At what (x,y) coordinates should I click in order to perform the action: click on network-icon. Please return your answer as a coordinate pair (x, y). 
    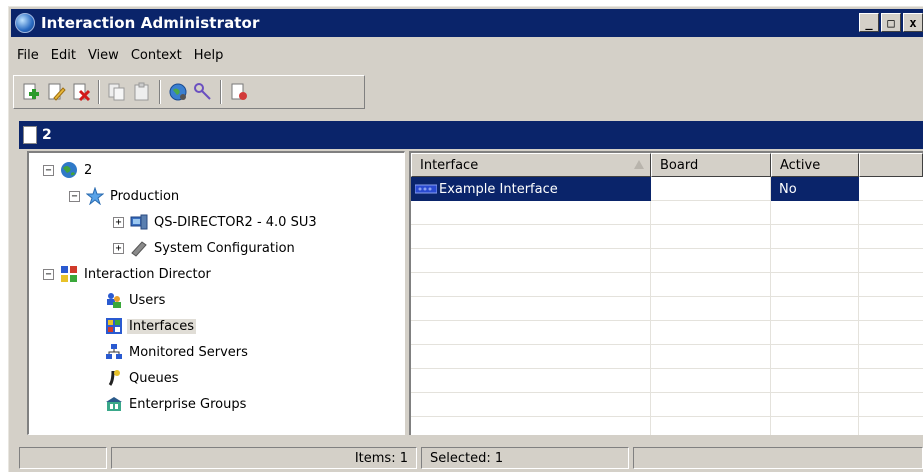
    Looking at the image, I should click on (114, 352).